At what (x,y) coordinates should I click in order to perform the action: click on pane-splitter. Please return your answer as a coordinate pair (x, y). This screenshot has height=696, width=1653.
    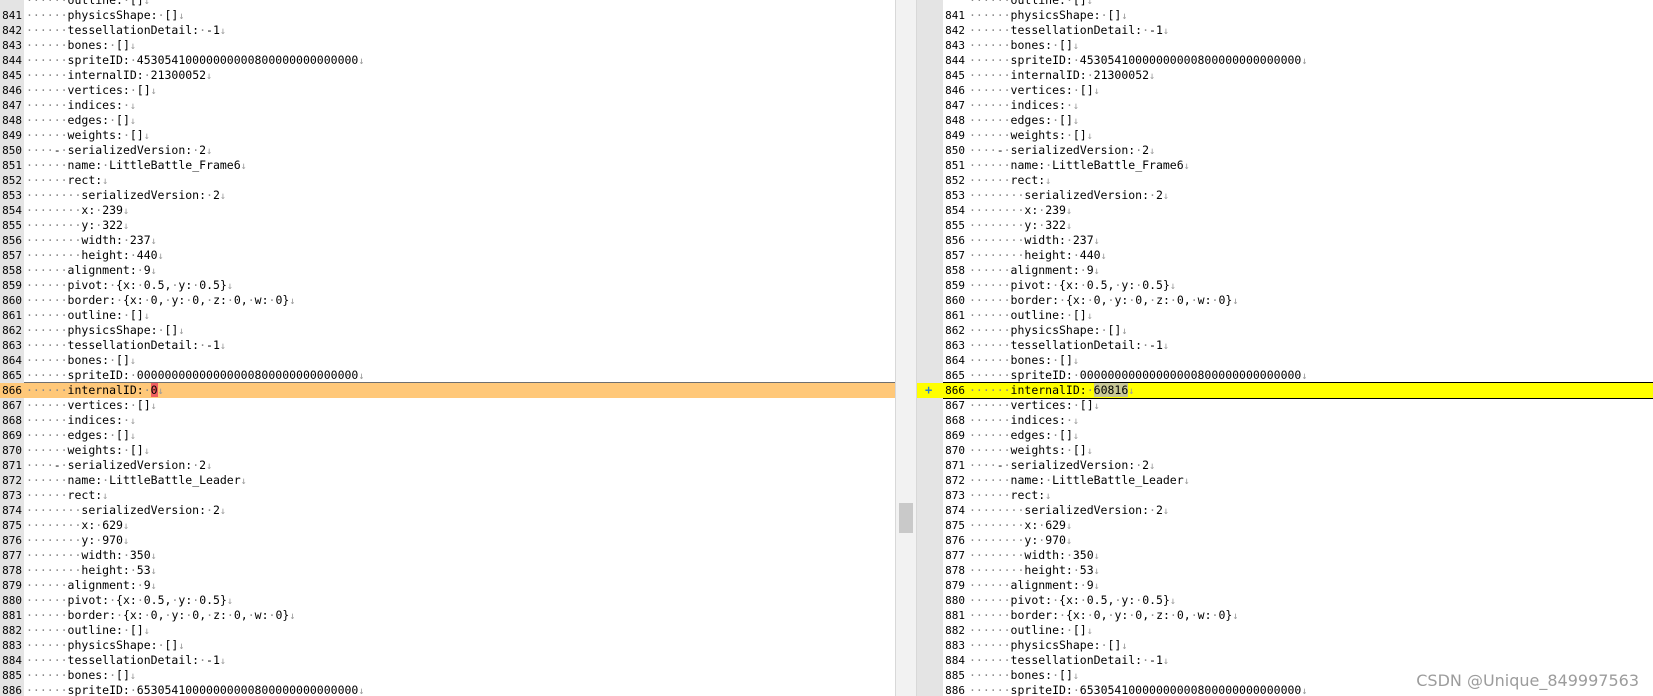
    Looking at the image, I should click on (906, 348).